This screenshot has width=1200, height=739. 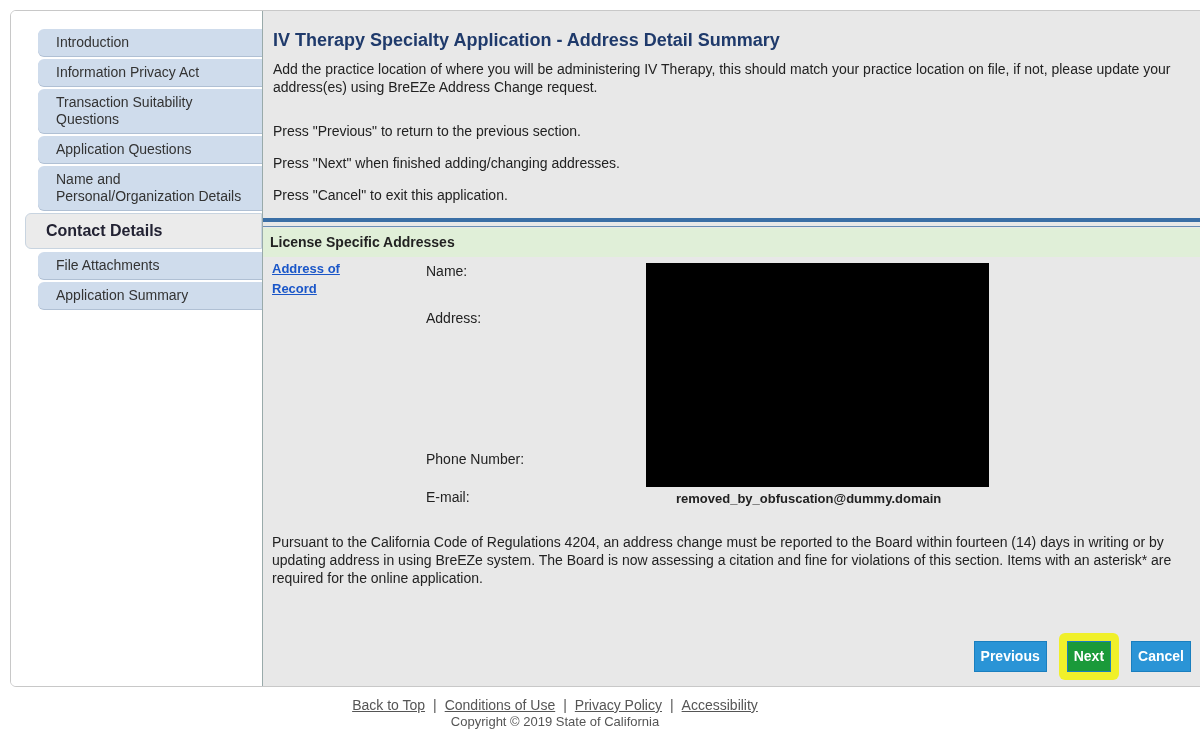 I want to click on nav-item: File Attachments, so click(x=150, y=265).